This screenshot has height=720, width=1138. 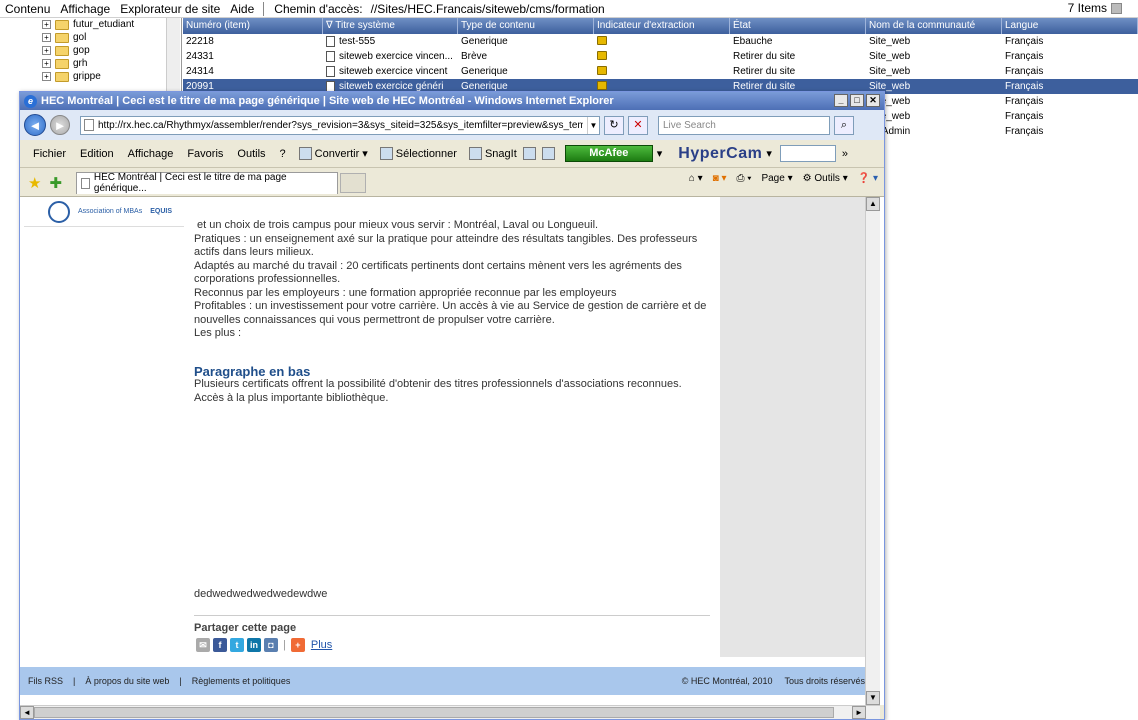 I want to click on select-button: Sélectionner, so click(x=418, y=153).